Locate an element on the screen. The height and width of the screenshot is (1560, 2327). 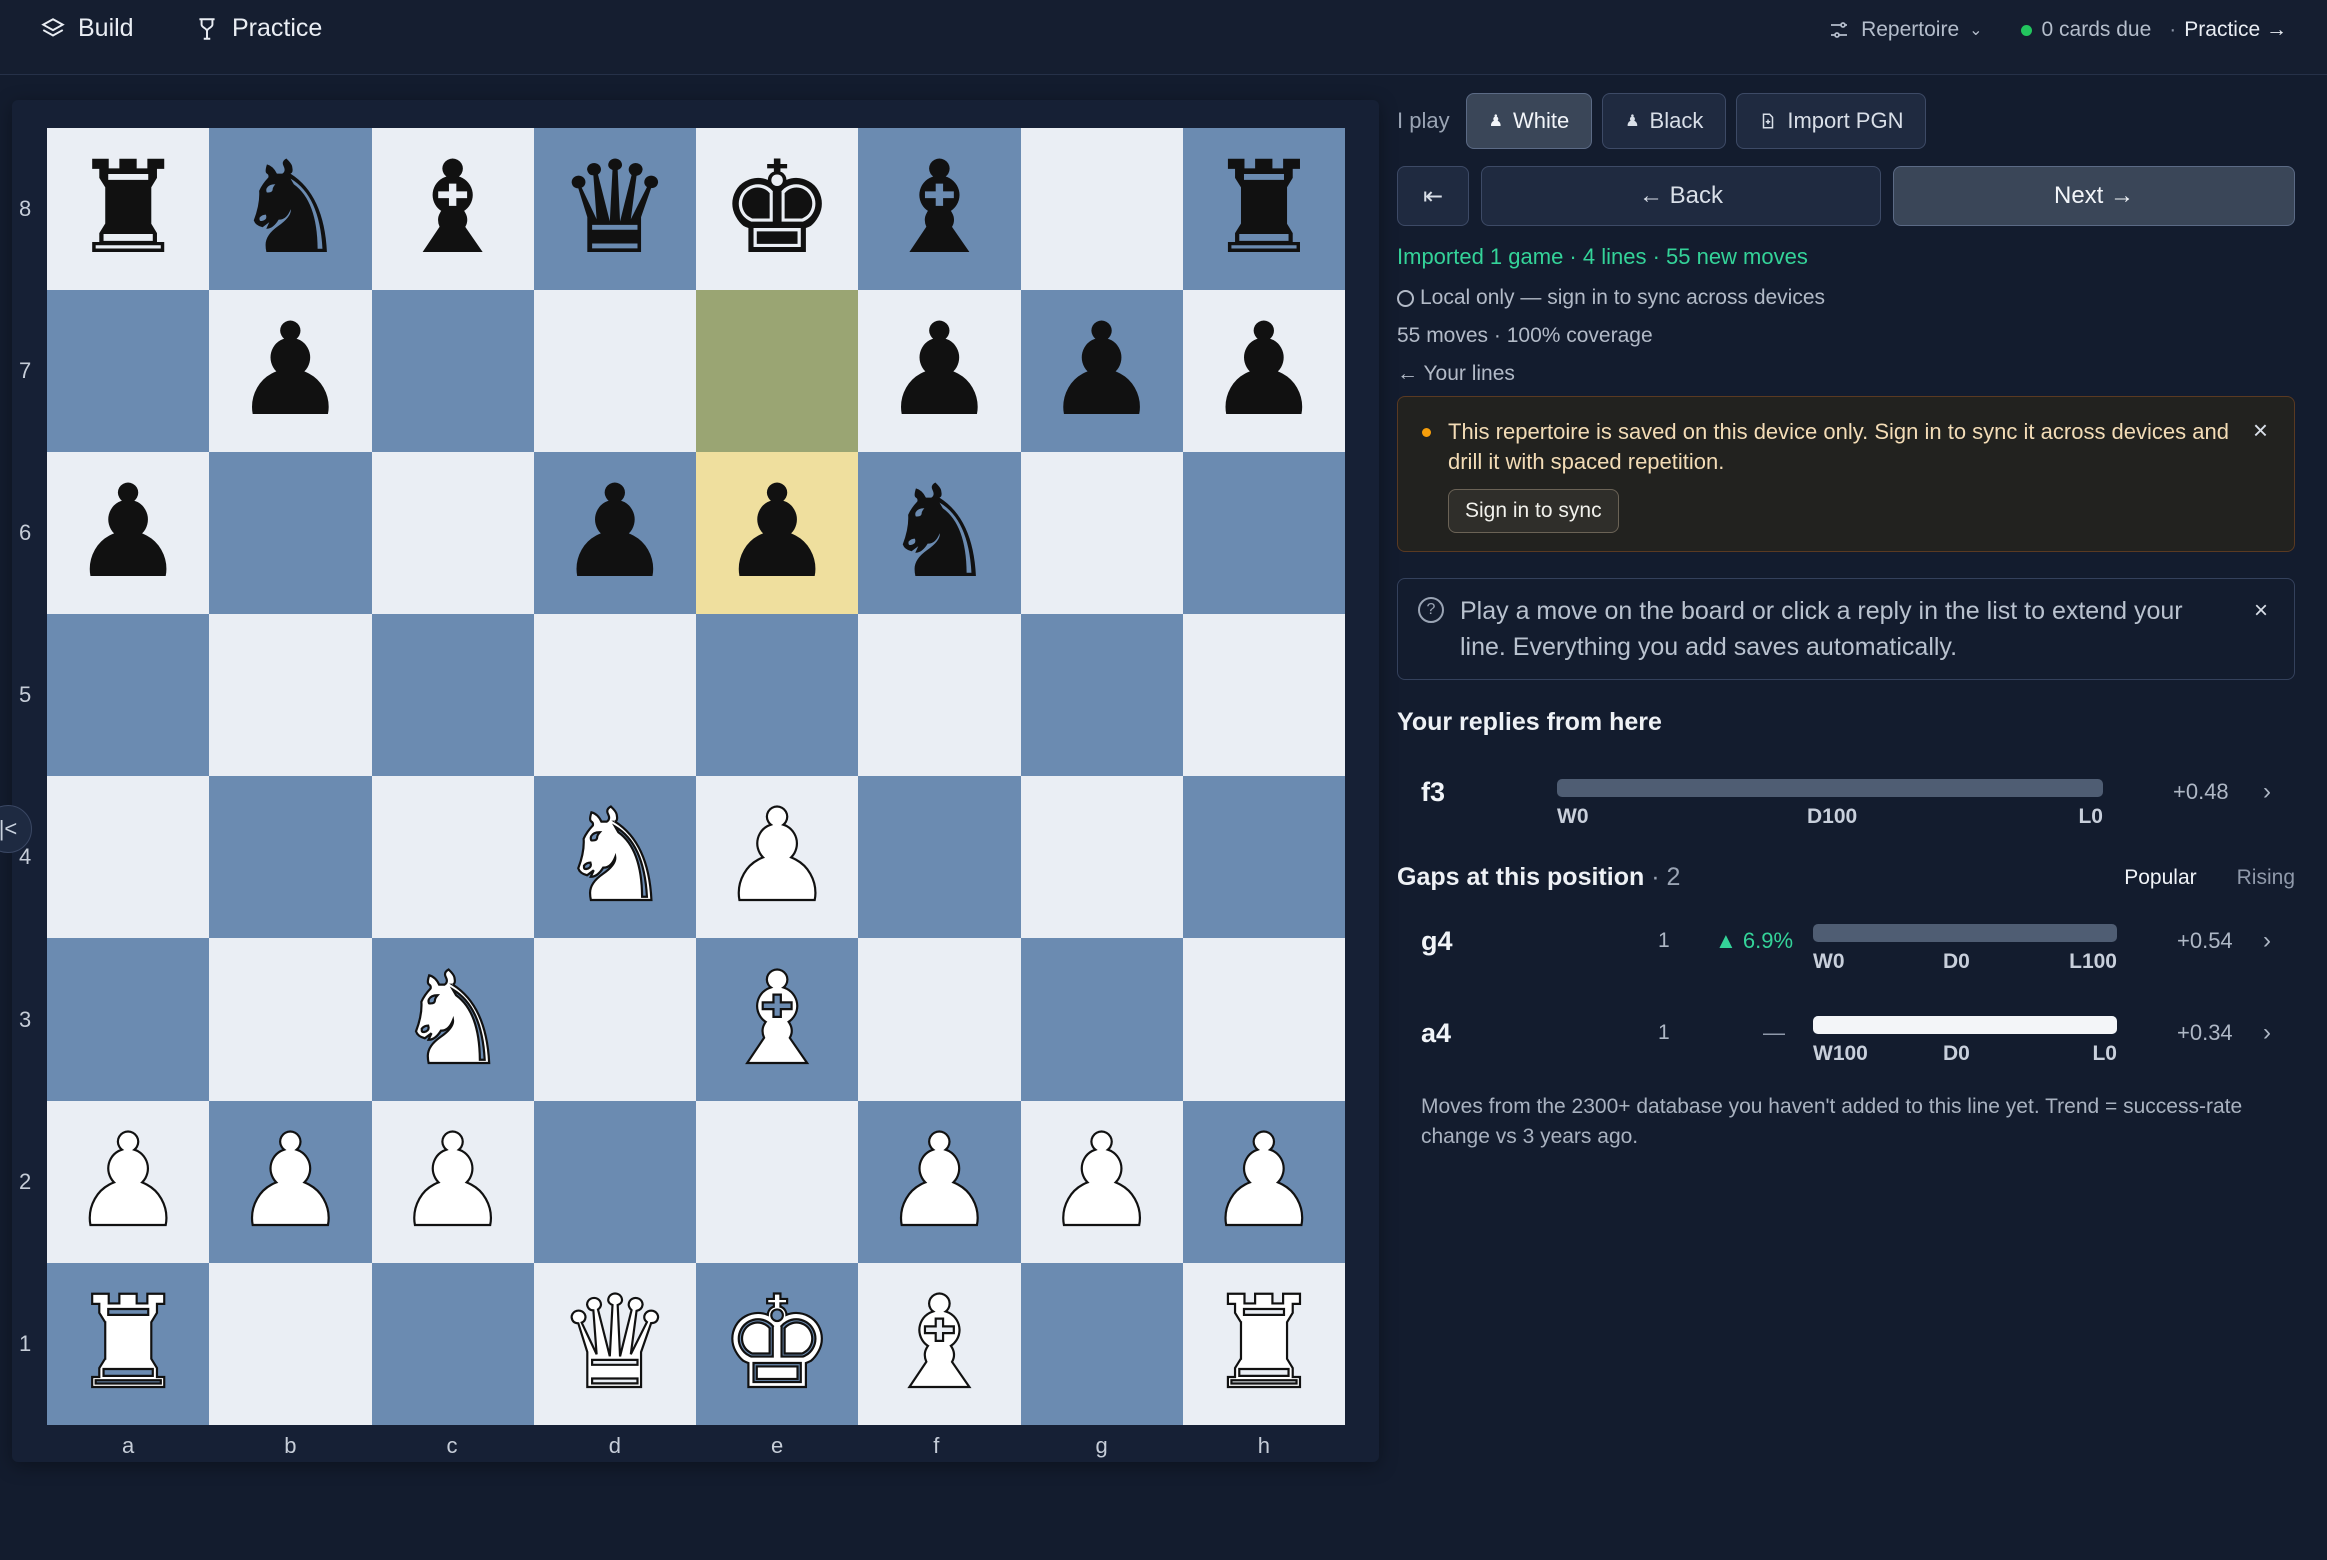
square-c3: ♞ is located at coordinates (452, 1019).